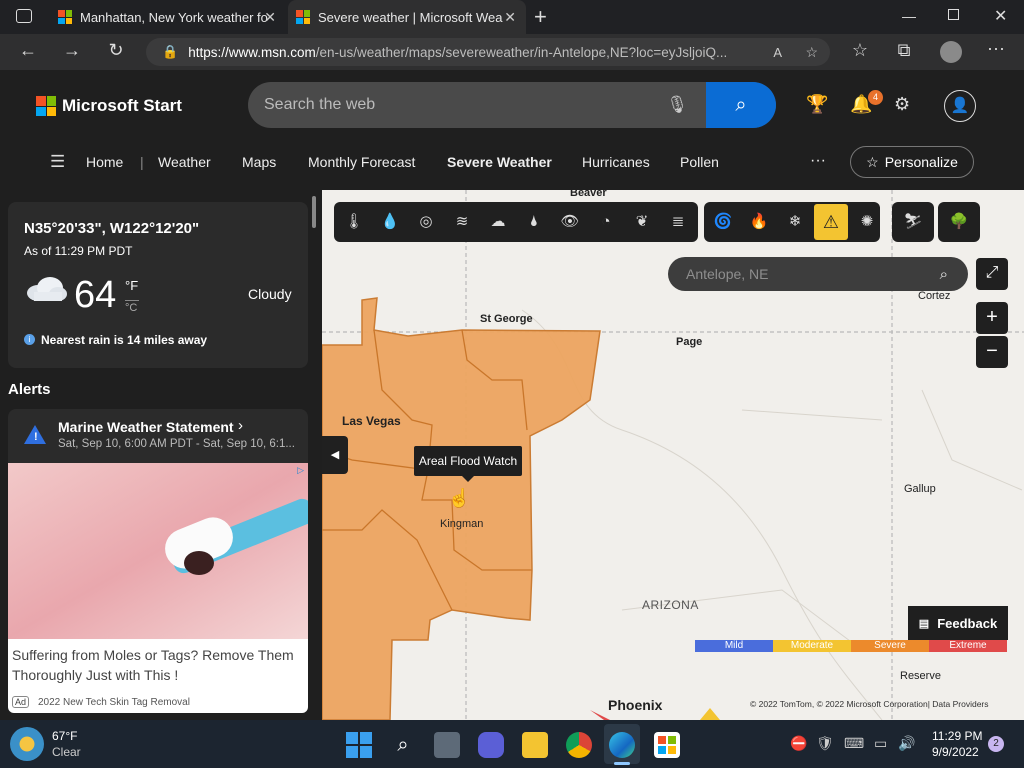  I want to click on task-view-icon, so click(447, 745).